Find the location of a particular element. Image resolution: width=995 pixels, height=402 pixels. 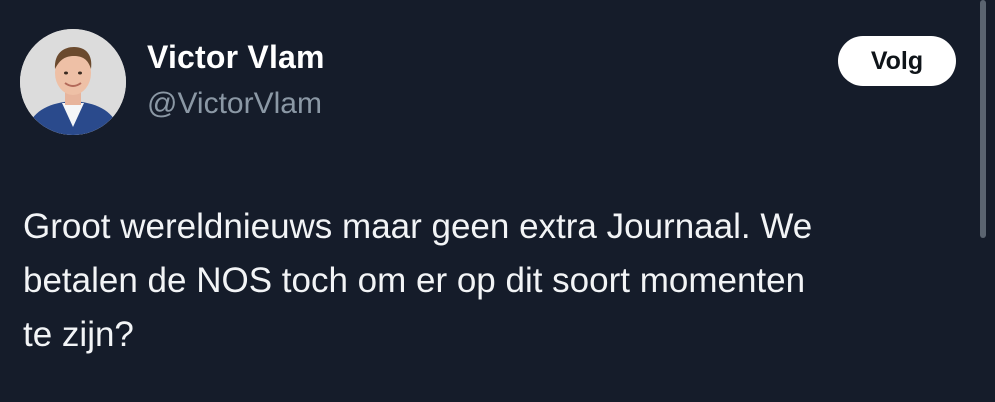

avatar is located at coordinates (73, 82).